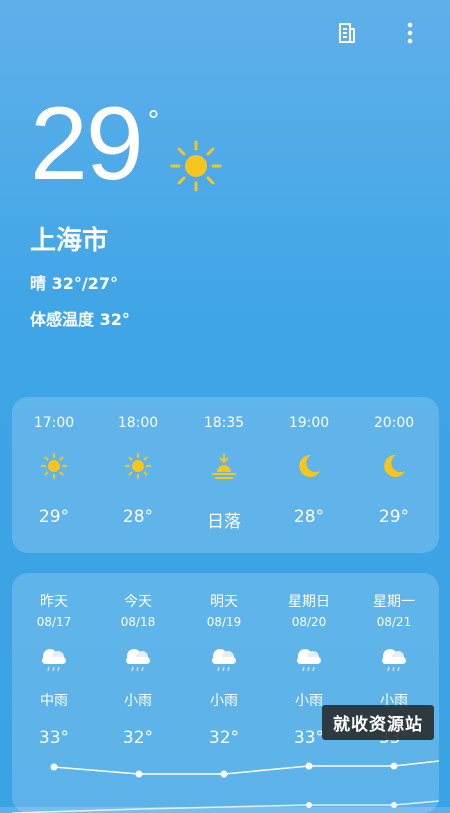 Image resolution: width=450 pixels, height=813 pixels. What do you see at coordinates (225, 786) in the screenshot?
I see `temperature-trend-graph` at bounding box center [225, 786].